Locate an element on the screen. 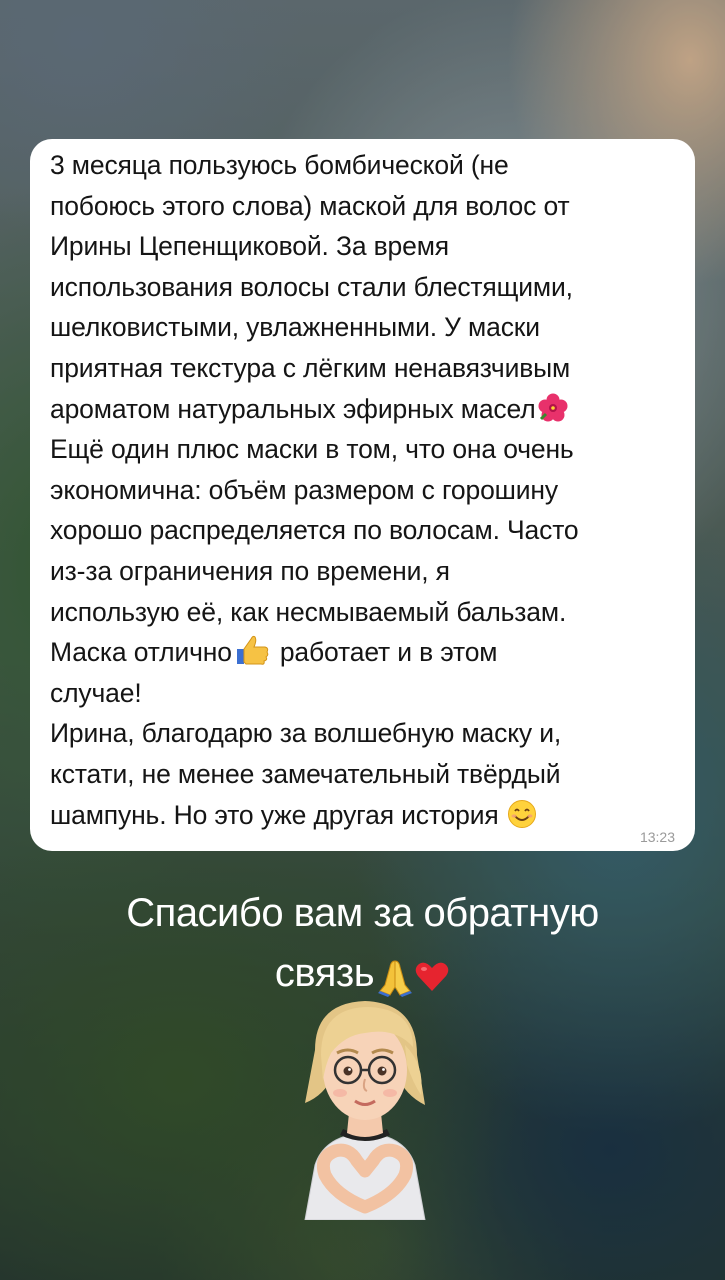  smiling-face-icon is located at coordinates (521, 813).